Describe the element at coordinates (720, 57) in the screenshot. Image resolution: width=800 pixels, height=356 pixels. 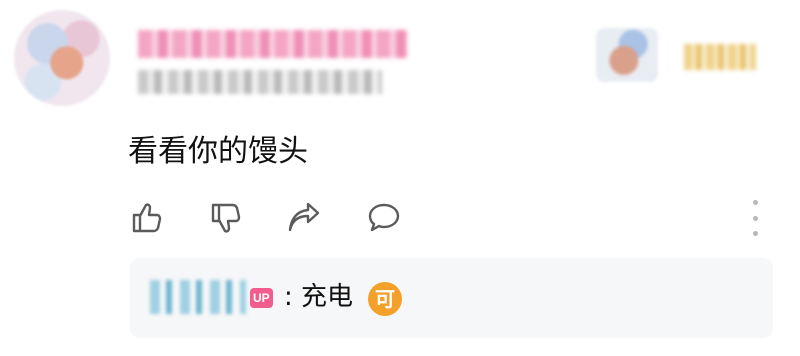
I see `fan-badge-text` at that location.